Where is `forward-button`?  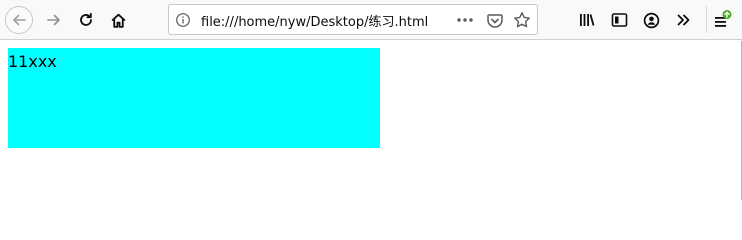 forward-button is located at coordinates (54, 20).